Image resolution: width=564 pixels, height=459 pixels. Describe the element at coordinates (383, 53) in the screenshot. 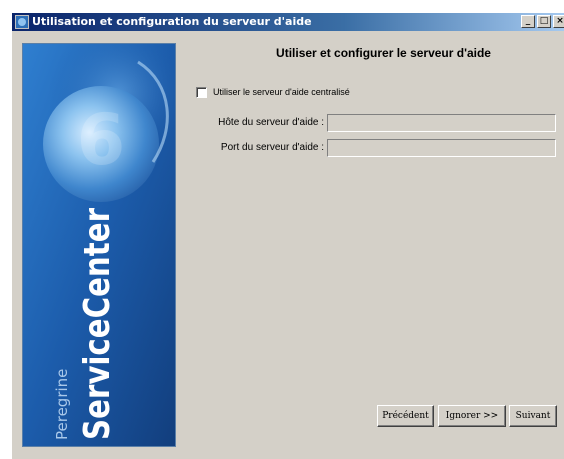

I see `page-heading: Utiliser et configurer le serveur d'aide` at that location.